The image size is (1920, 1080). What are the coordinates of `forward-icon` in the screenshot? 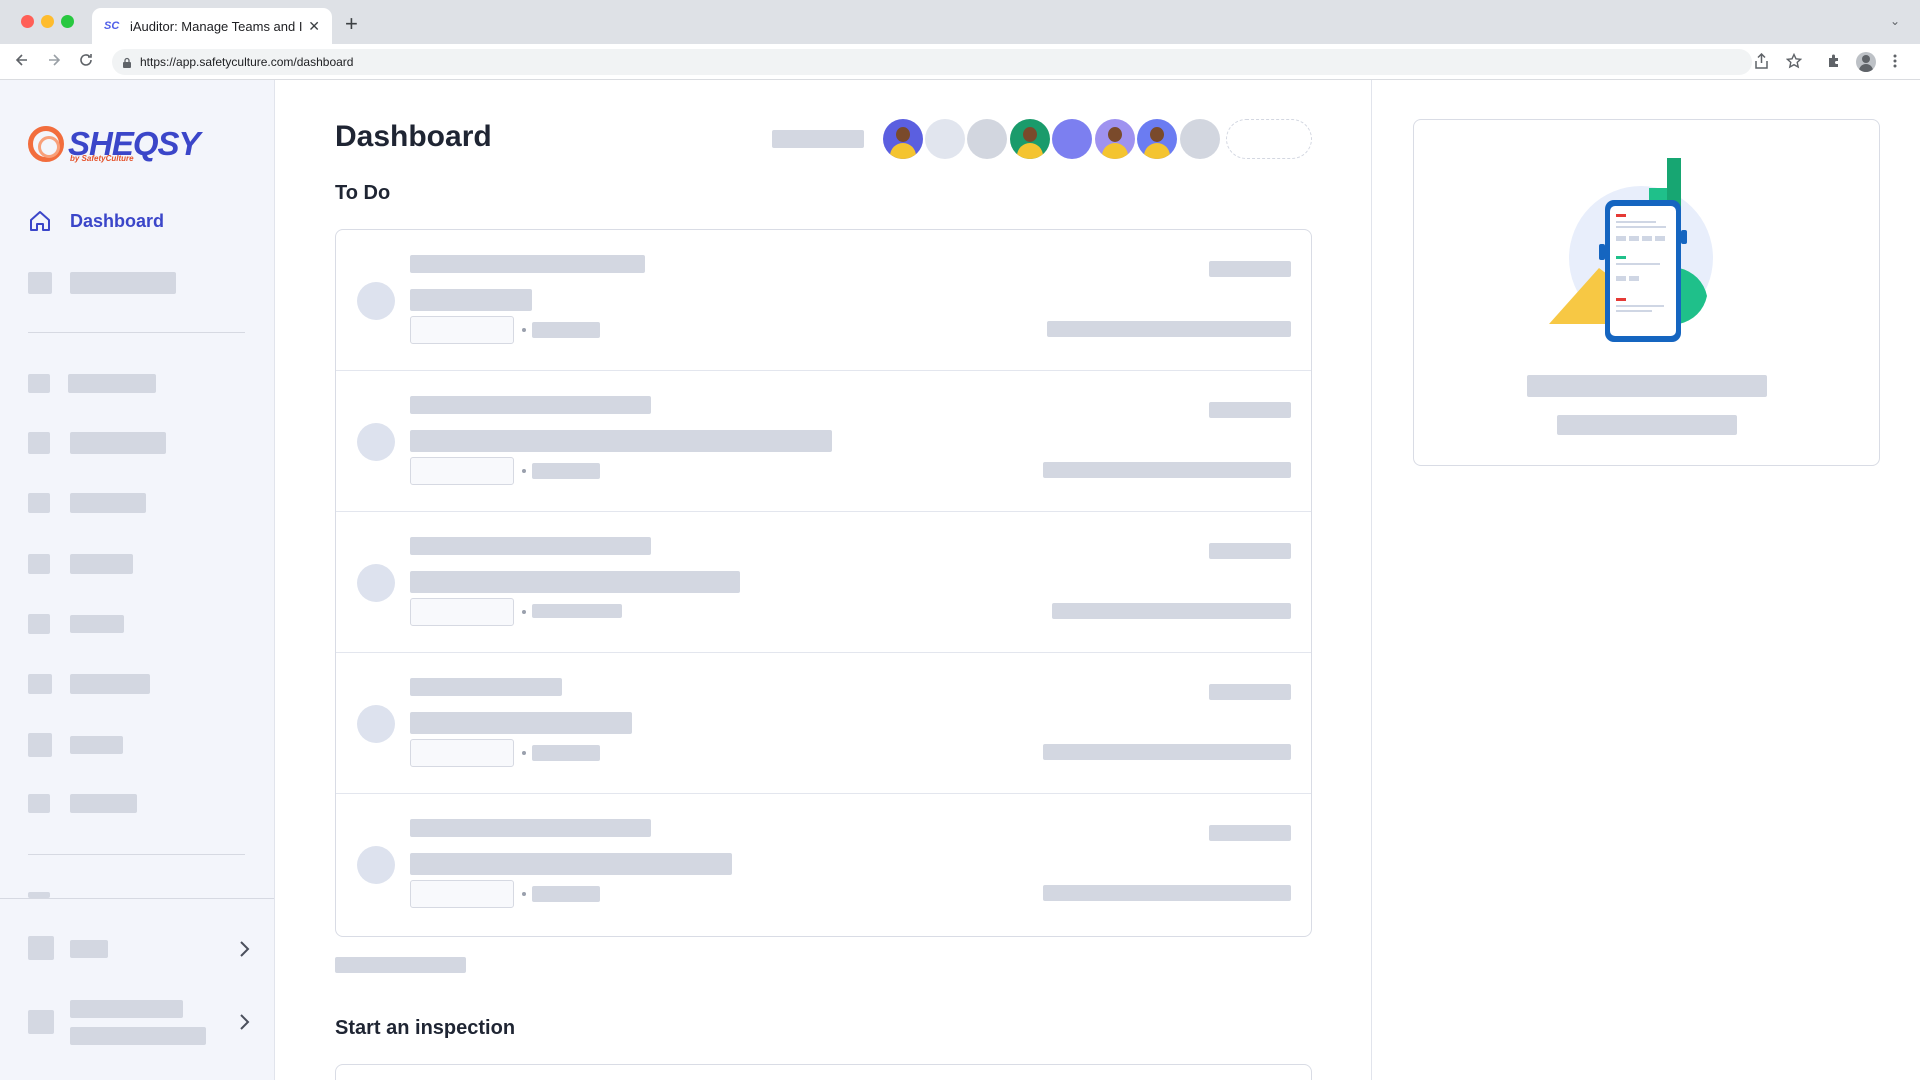 It's located at (54, 60).